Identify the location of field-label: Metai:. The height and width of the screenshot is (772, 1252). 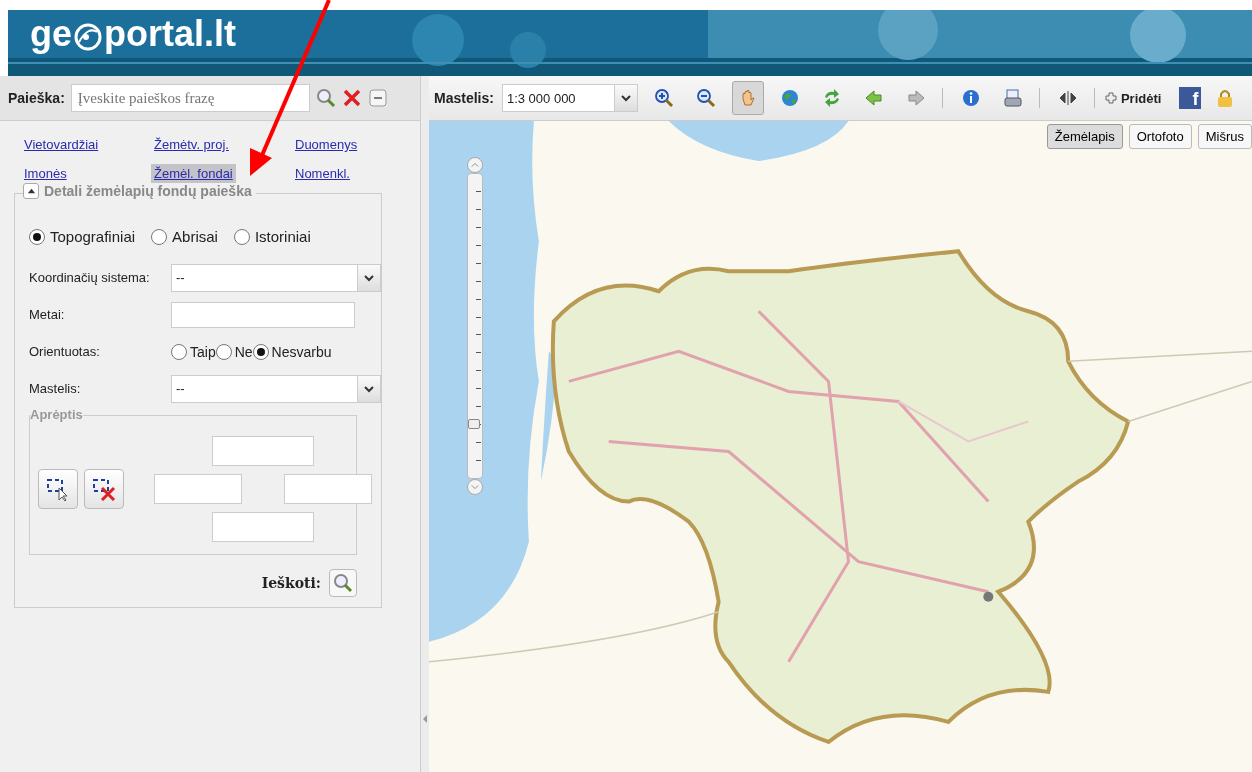
(47, 314).